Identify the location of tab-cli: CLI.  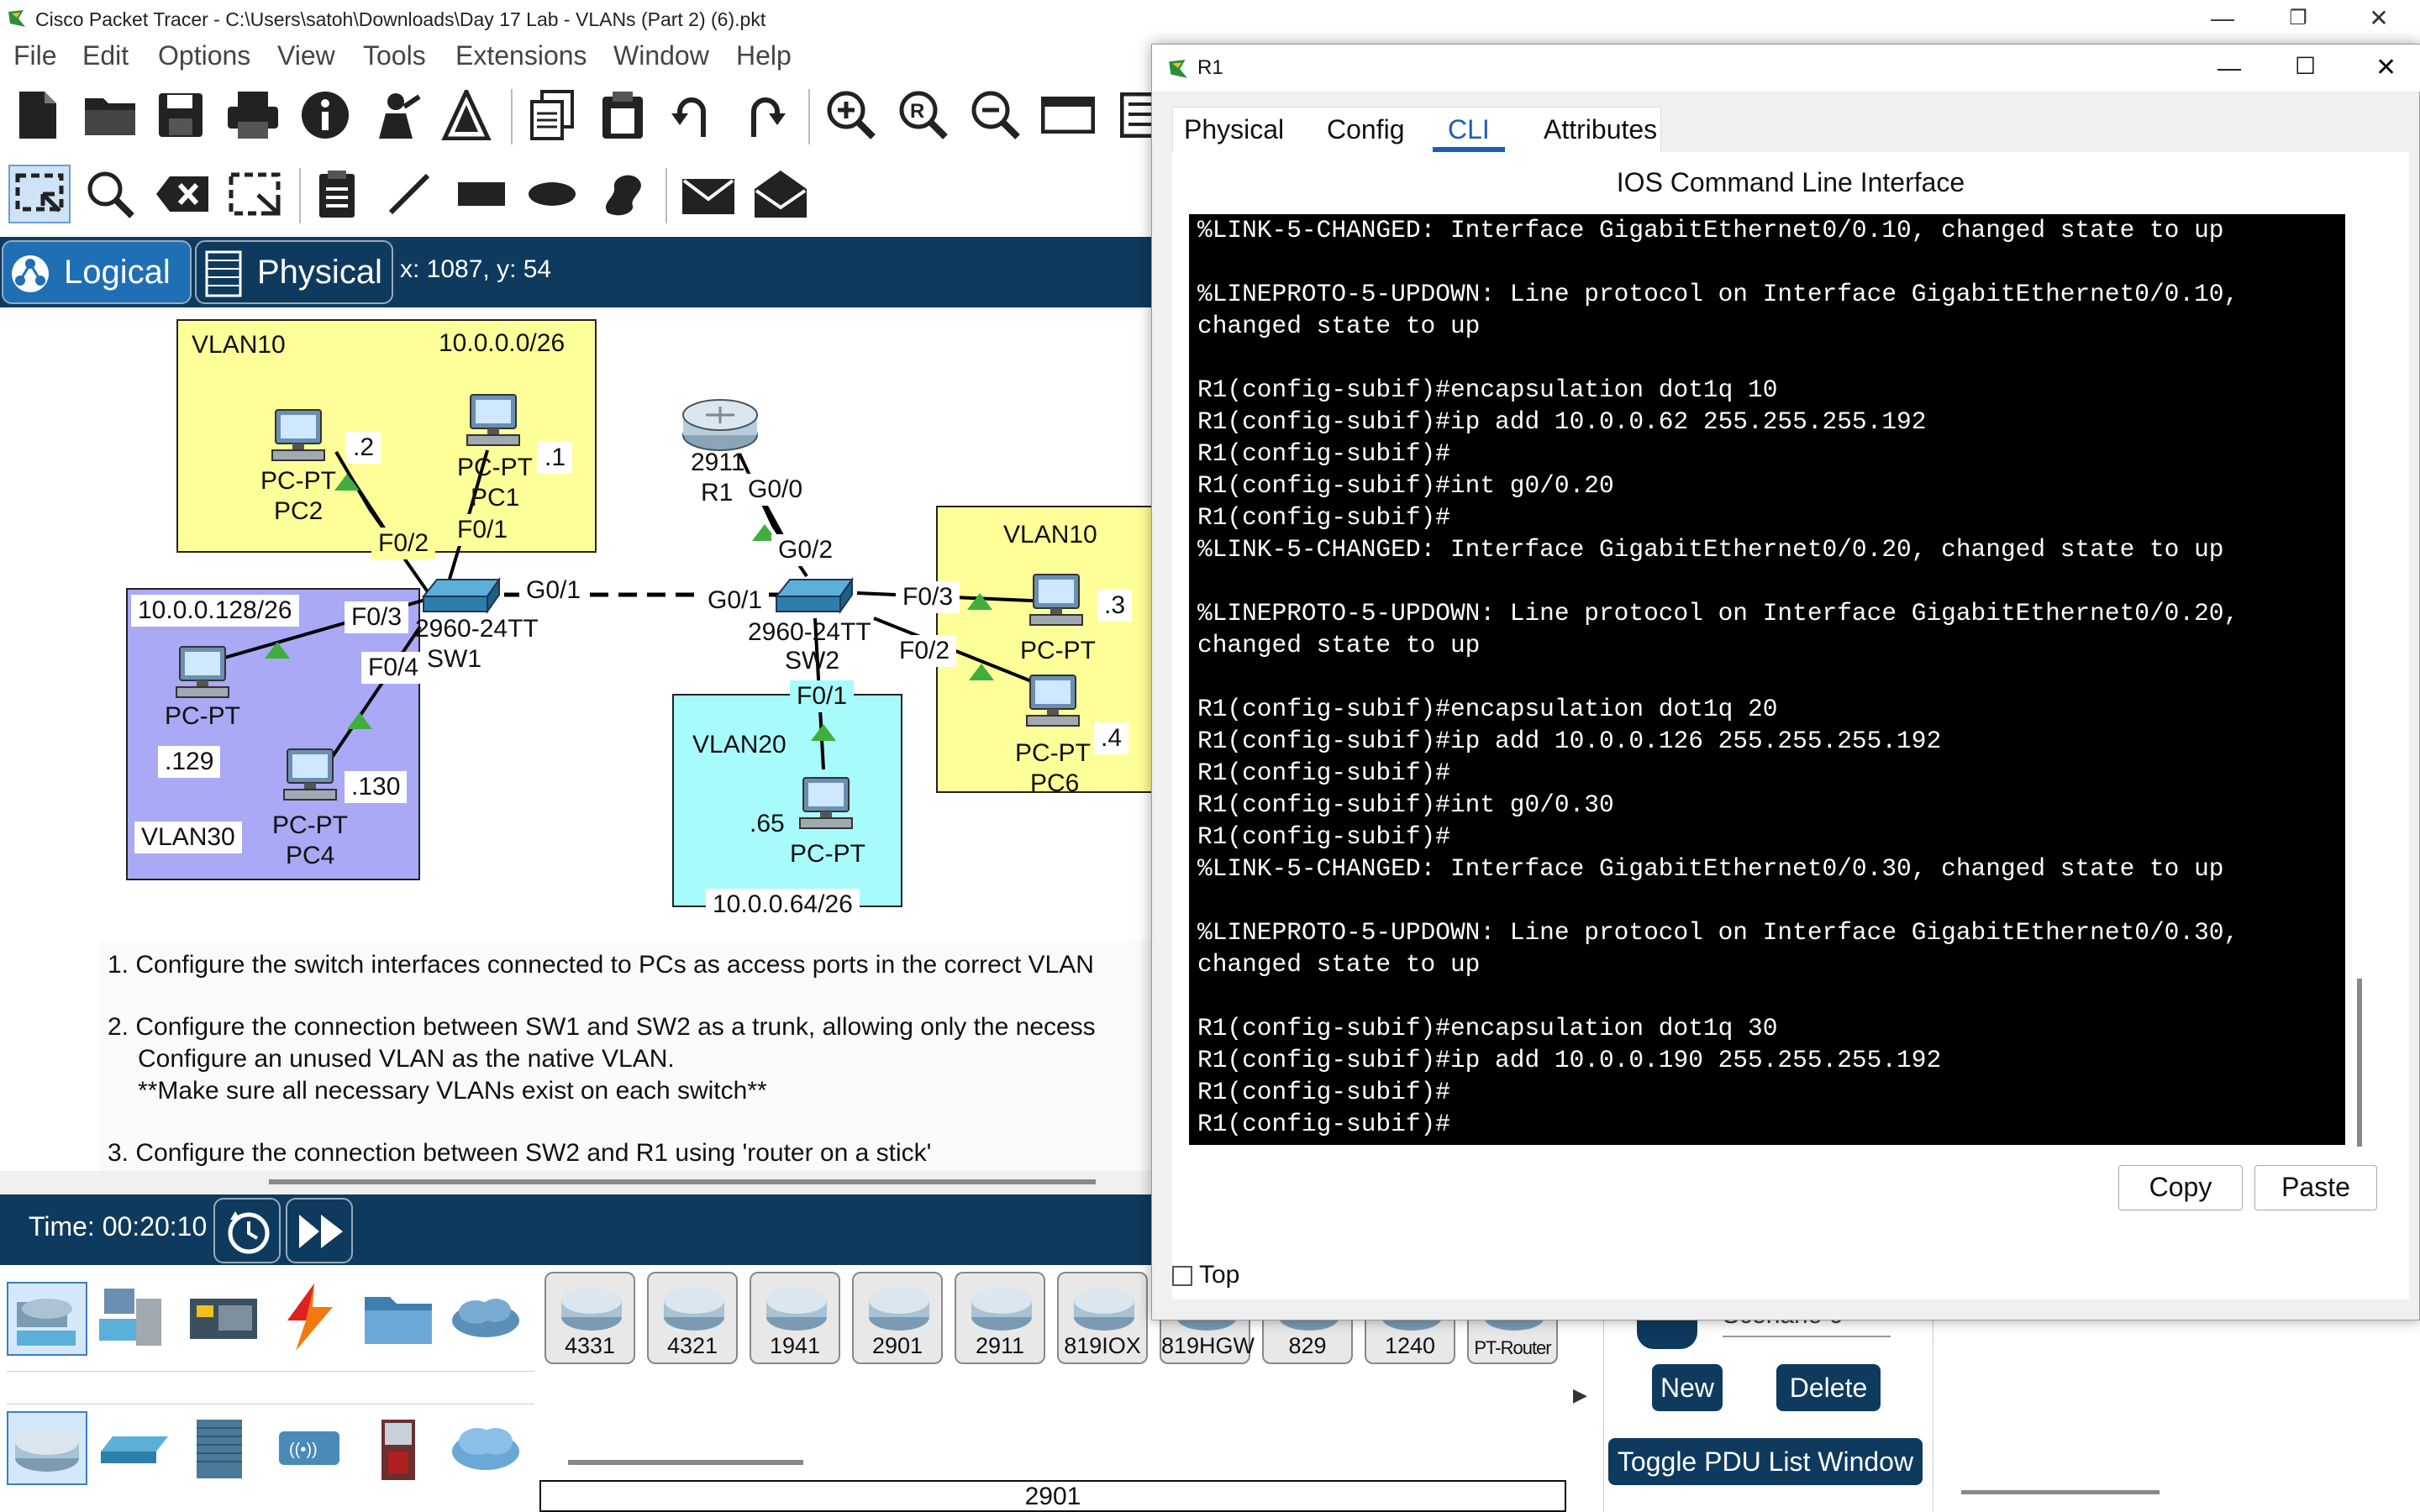
(1469, 131).